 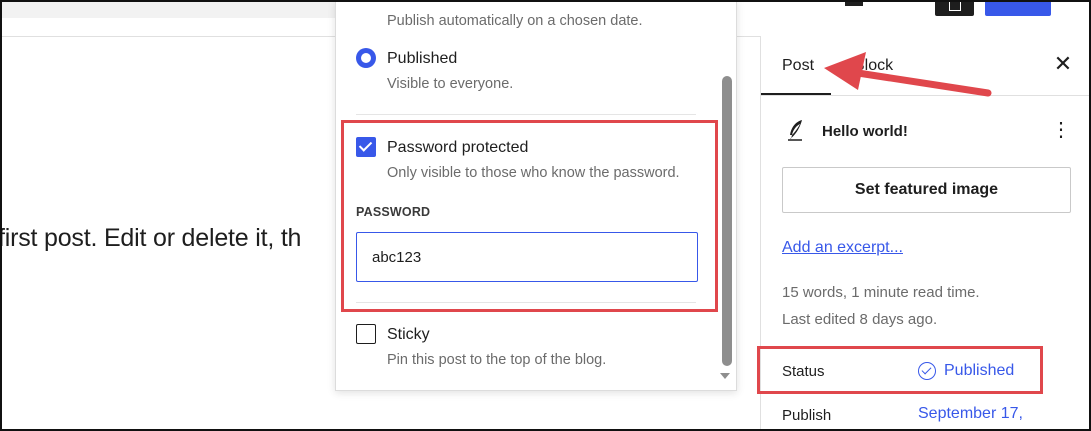 I want to click on annotation-arrow, so click(x=908, y=74).